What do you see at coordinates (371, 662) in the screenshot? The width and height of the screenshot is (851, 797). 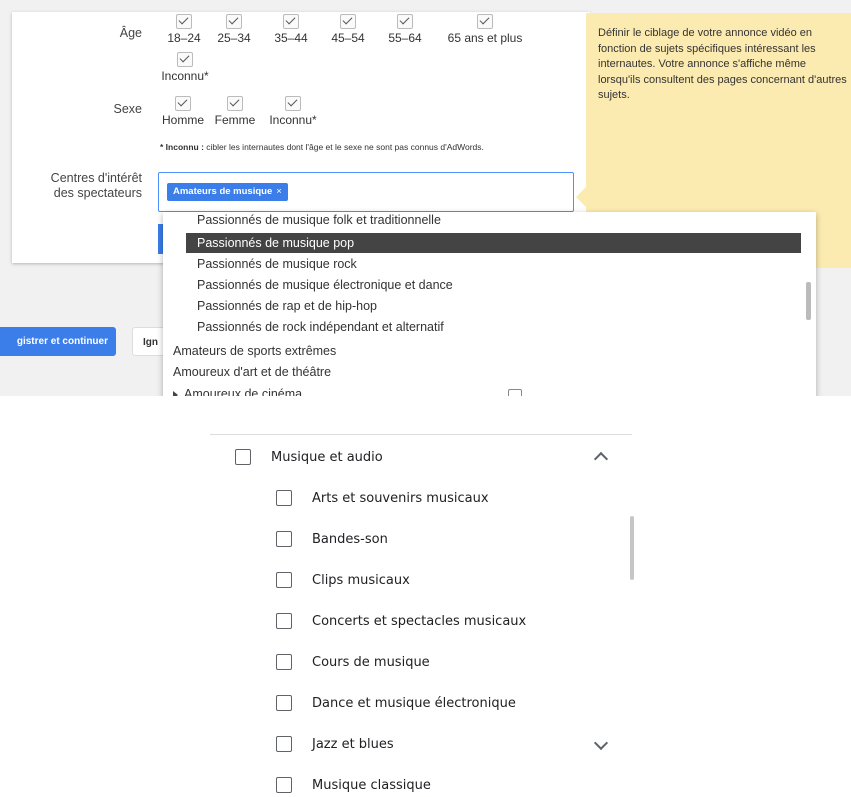 I see `category-label: Cours de musique` at bounding box center [371, 662].